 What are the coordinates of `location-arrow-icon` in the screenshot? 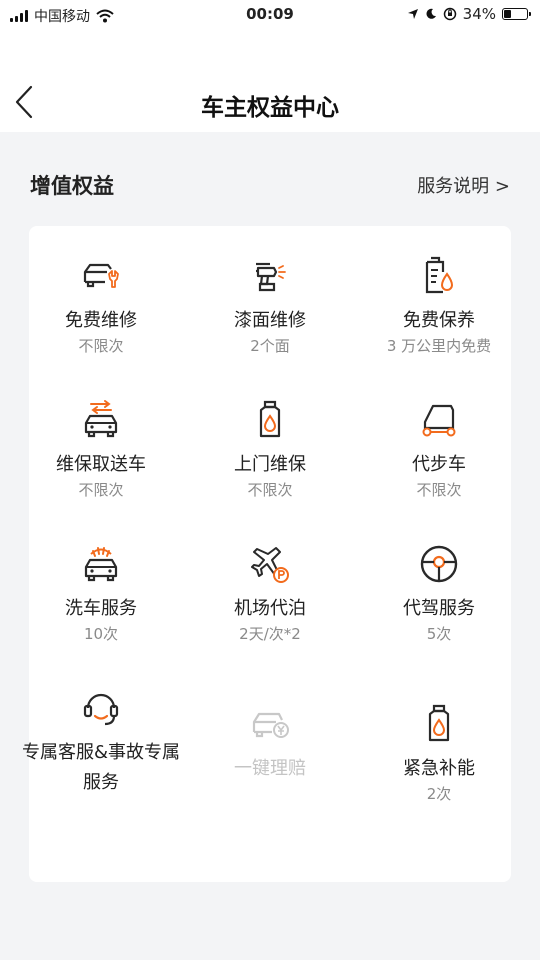 It's located at (412, 14).